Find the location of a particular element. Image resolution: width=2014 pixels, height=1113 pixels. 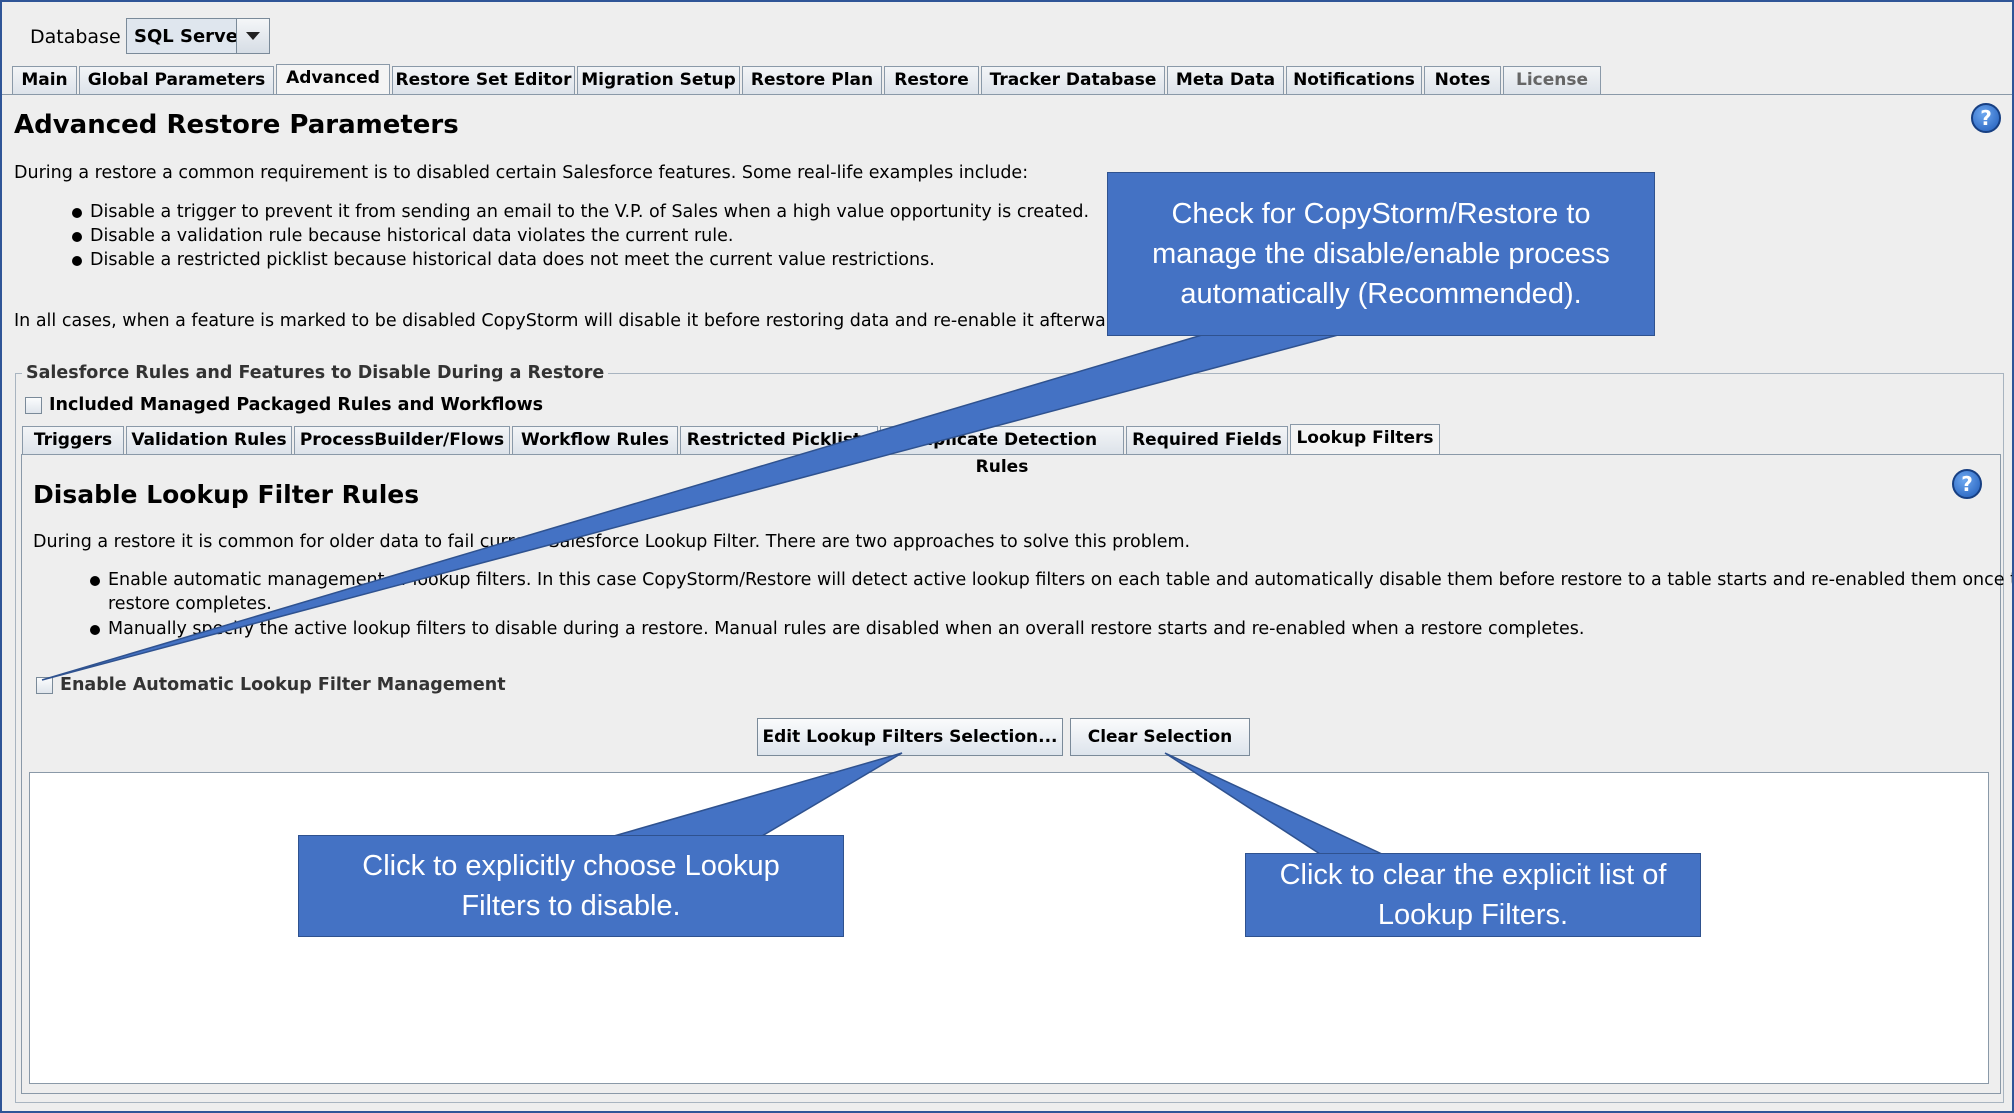

callout-pointer-edit is located at coordinates (758, 794).